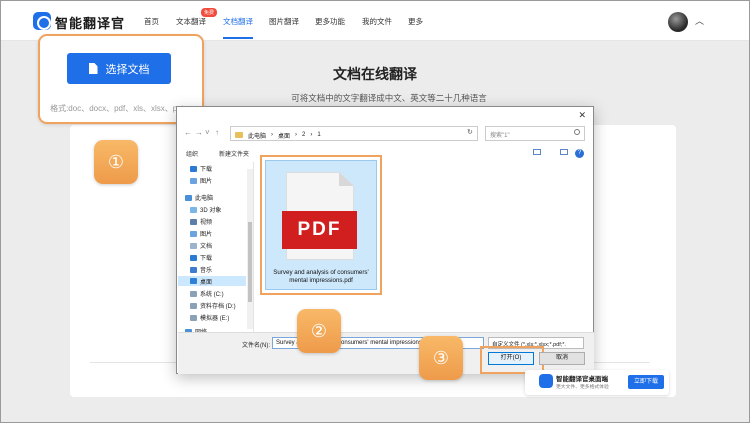 The image size is (750, 423). What do you see at coordinates (238, 38) in the screenshot?
I see `active-tab-indicator` at bounding box center [238, 38].